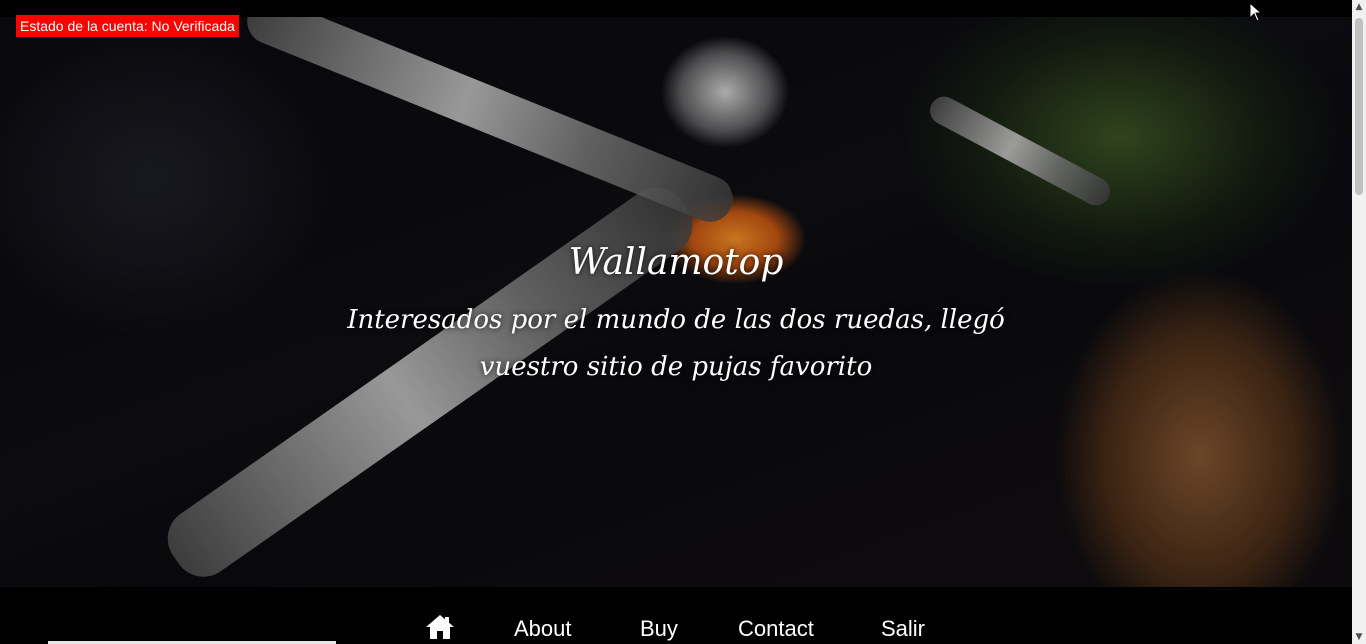 The width and height of the screenshot is (1366, 644). What do you see at coordinates (543, 629) in the screenshot?
I see `nav-link-about: About` at bounding box center [543, 629].